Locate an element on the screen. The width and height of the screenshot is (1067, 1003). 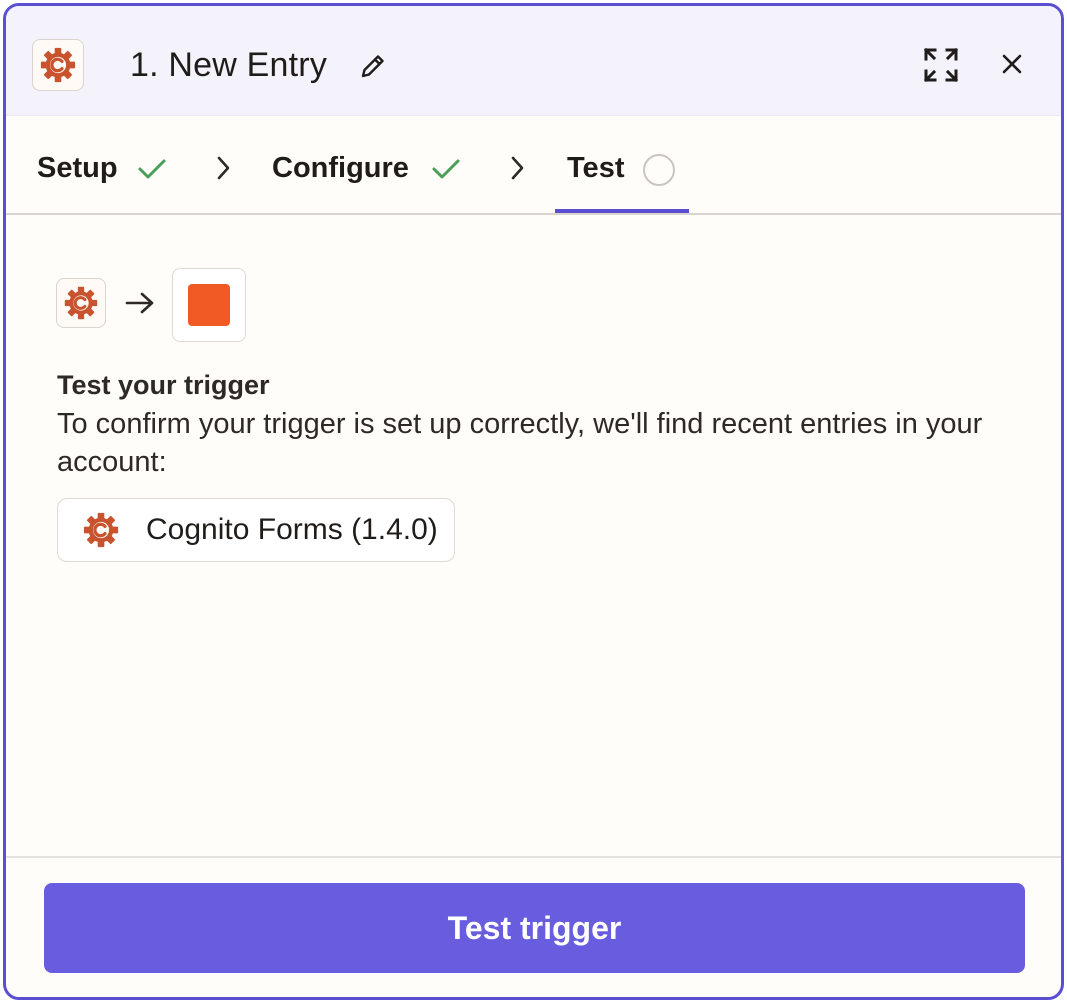
source-app-badge is located at coordinates (81, 303).